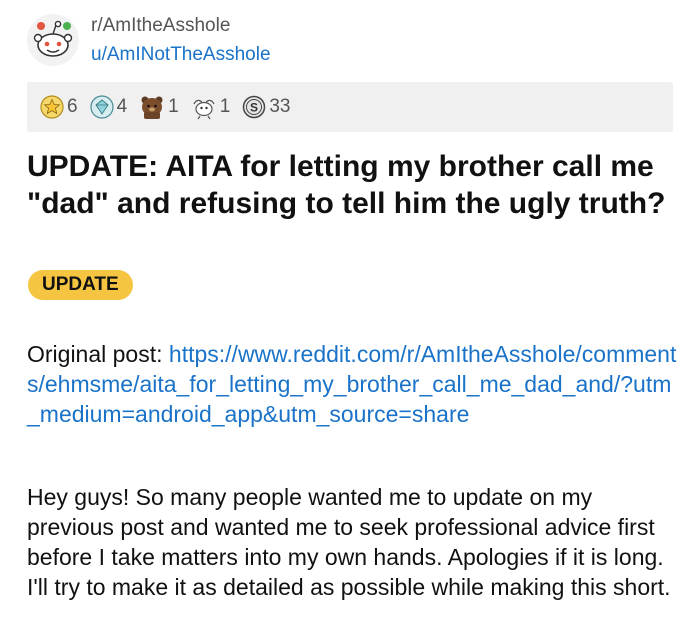  I want to click on post-flair-badge: UPDATE, so click(80, 285).